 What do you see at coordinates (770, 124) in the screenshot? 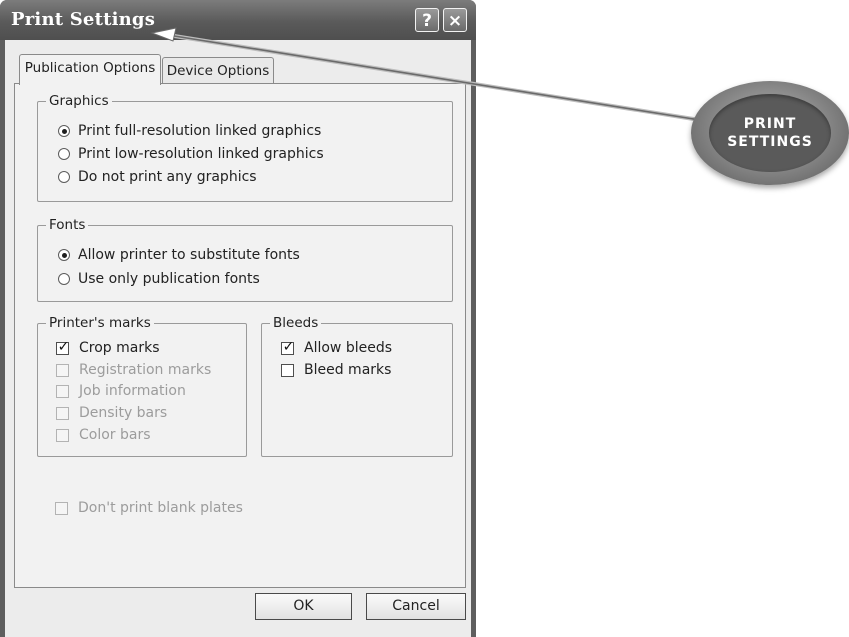
I see `callout-line-1: PRINT` at bounding box center [770, 124].